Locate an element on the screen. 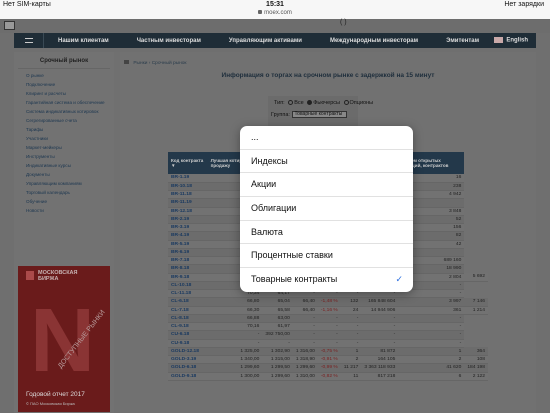  contract-code-link: CL-6.18 is located at coordinates (188, 302).